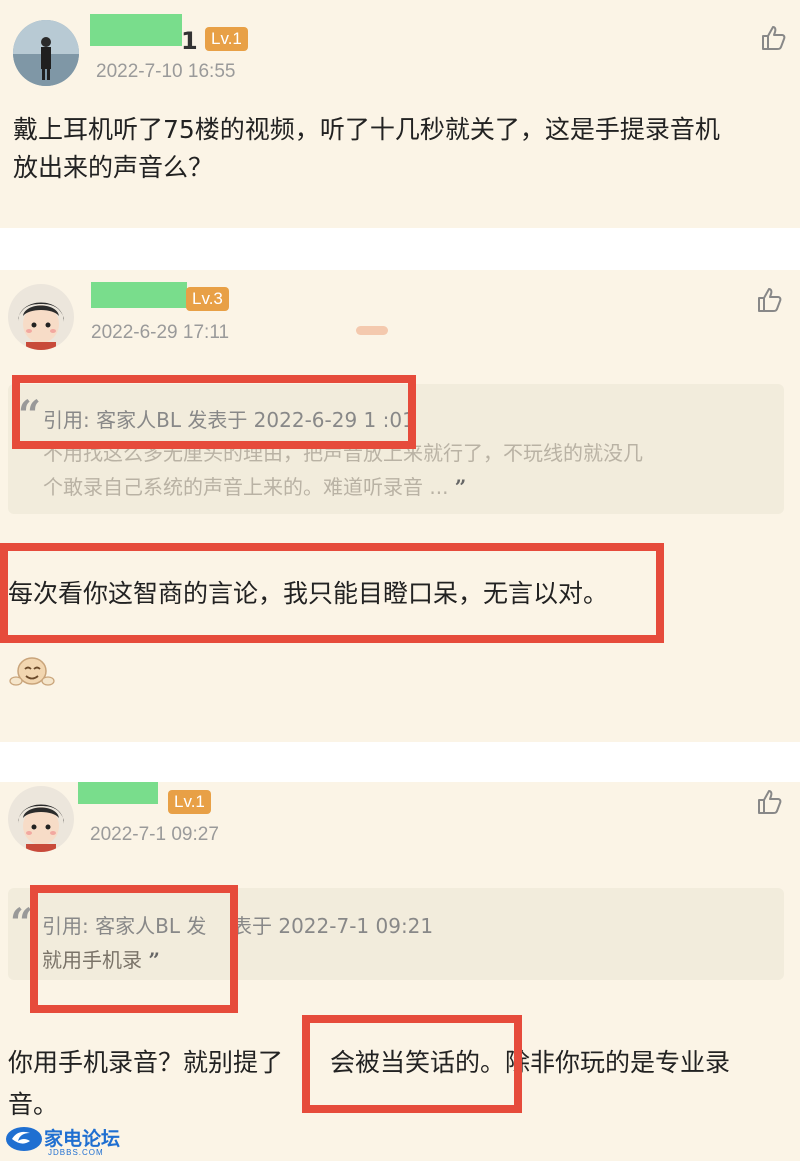  I want to click on highlight-box-quote-block, so click(134, 949).